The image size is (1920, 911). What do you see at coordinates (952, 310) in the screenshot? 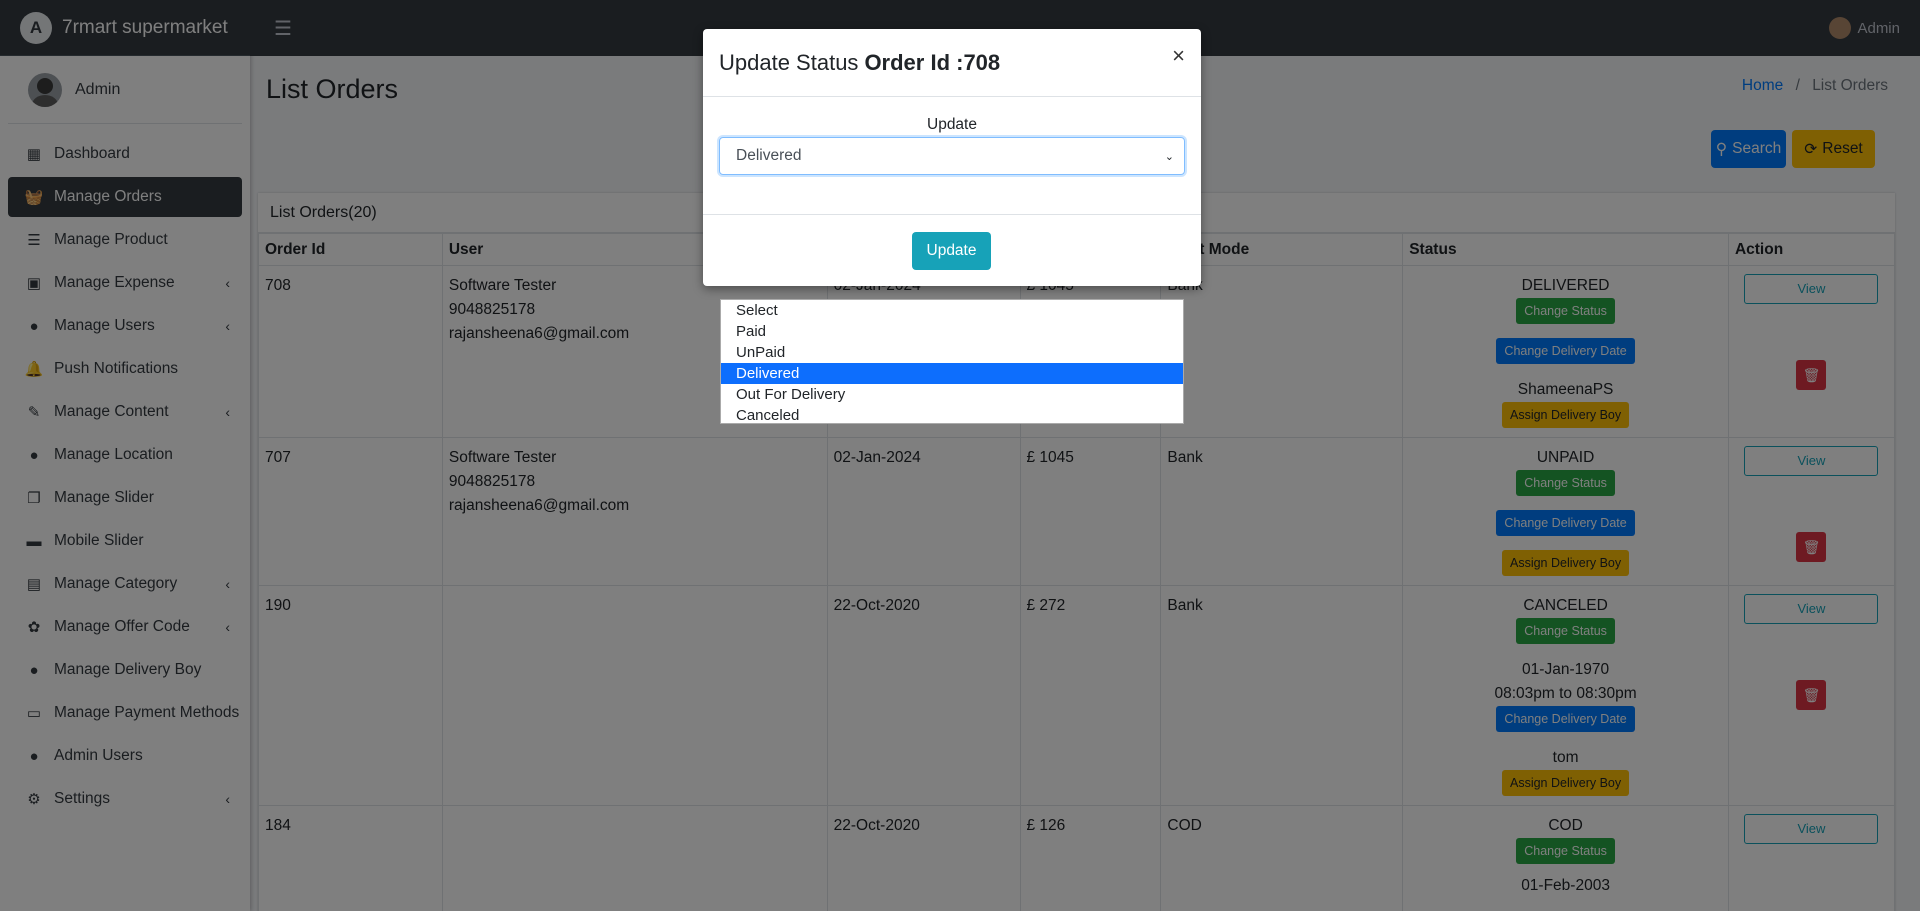
I see `option-select: Select` at bounding box center [952, 310].